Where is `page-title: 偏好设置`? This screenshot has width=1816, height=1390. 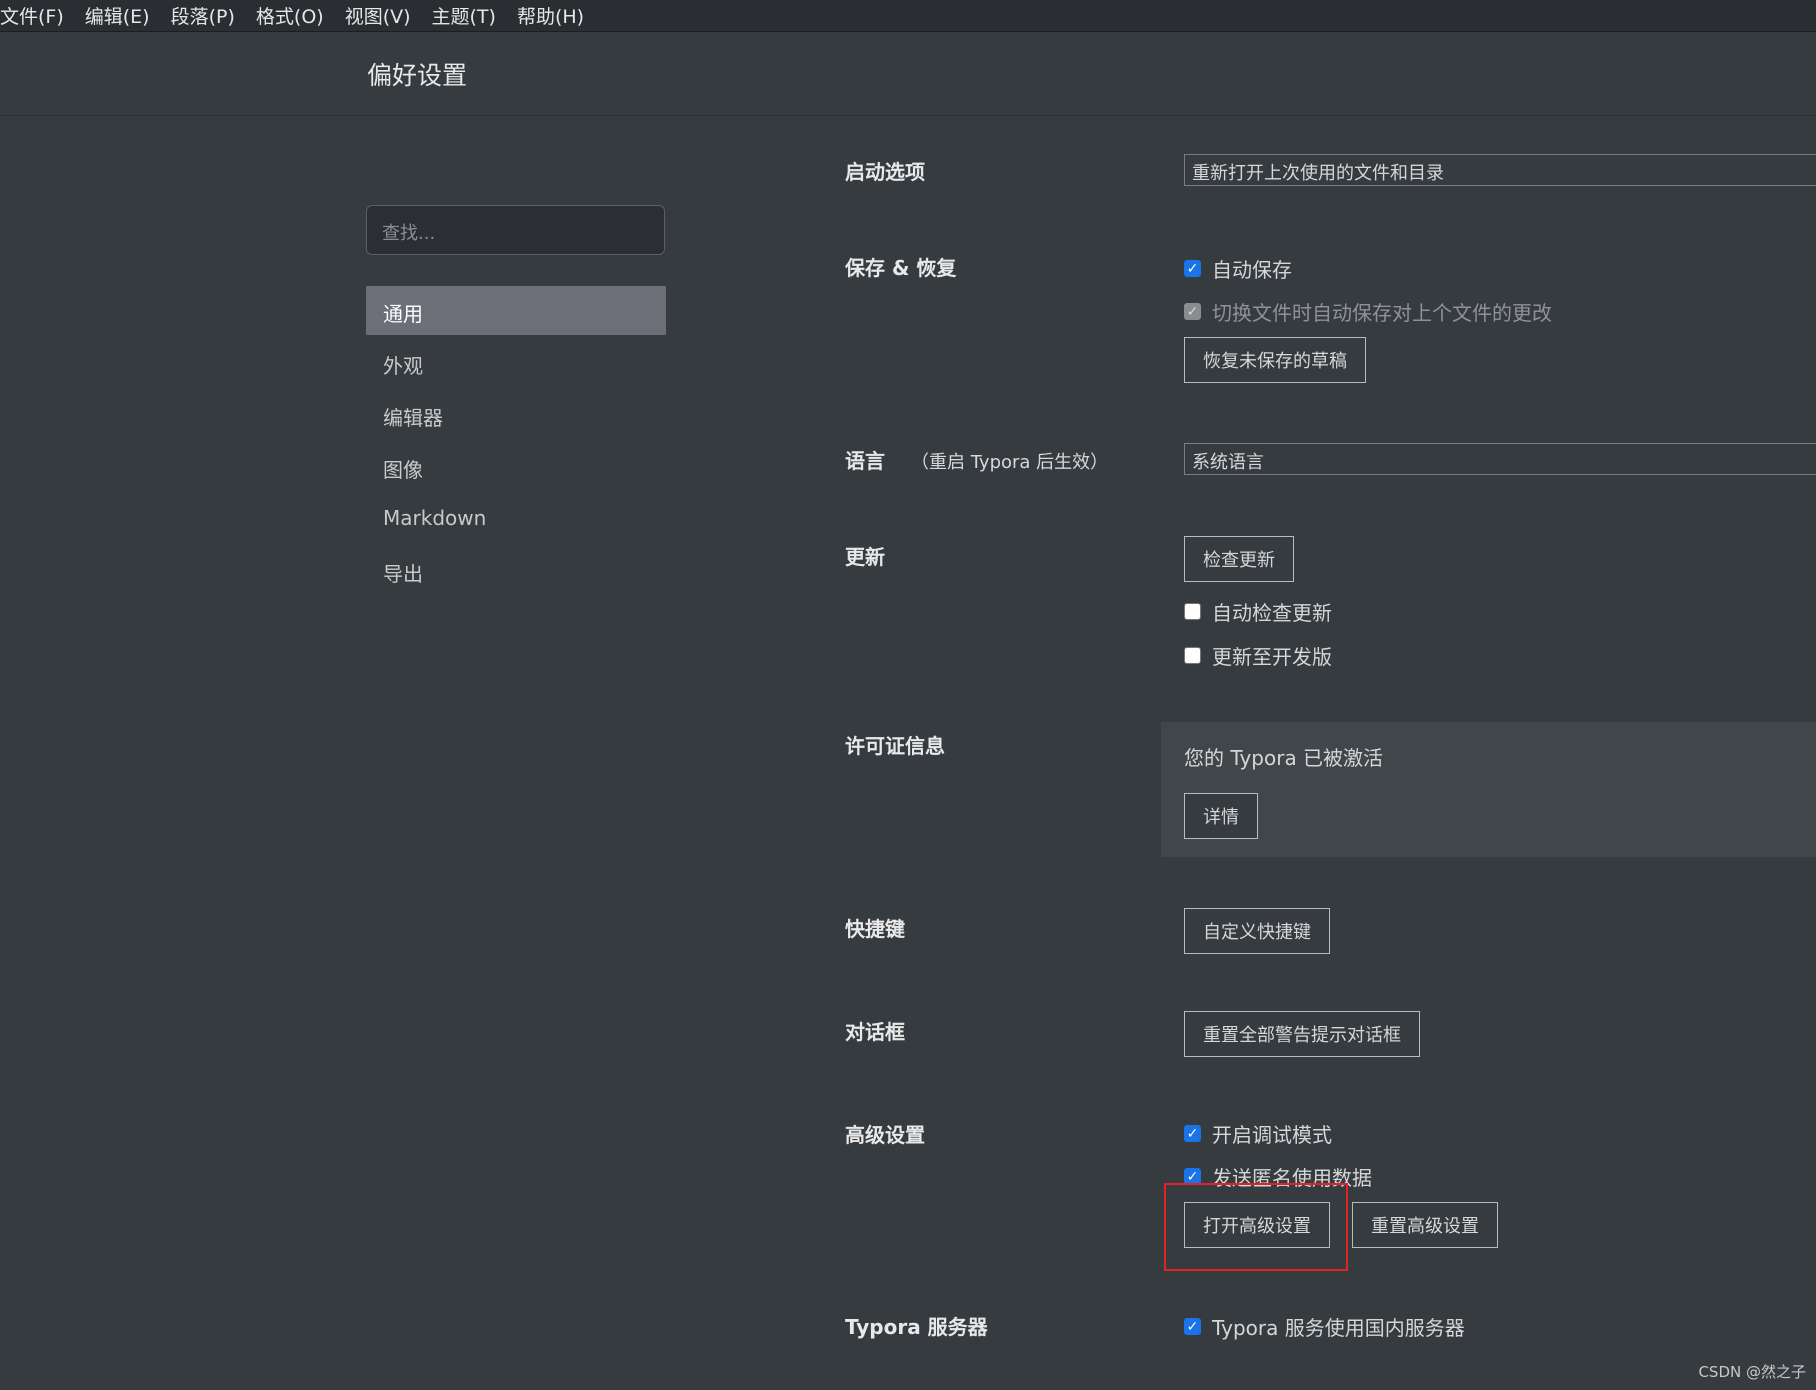
page-title: 偏好设置 is located at coordinates (417, 75).